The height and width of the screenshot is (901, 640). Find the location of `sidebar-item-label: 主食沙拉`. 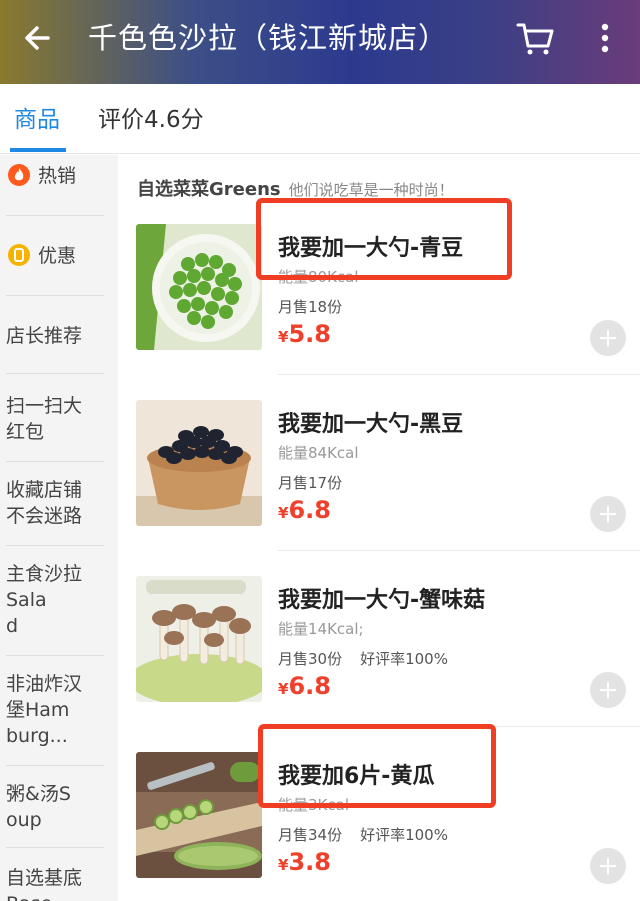

sidebar-item-label: 主食沙拉 is located at coordinates (44, 574).